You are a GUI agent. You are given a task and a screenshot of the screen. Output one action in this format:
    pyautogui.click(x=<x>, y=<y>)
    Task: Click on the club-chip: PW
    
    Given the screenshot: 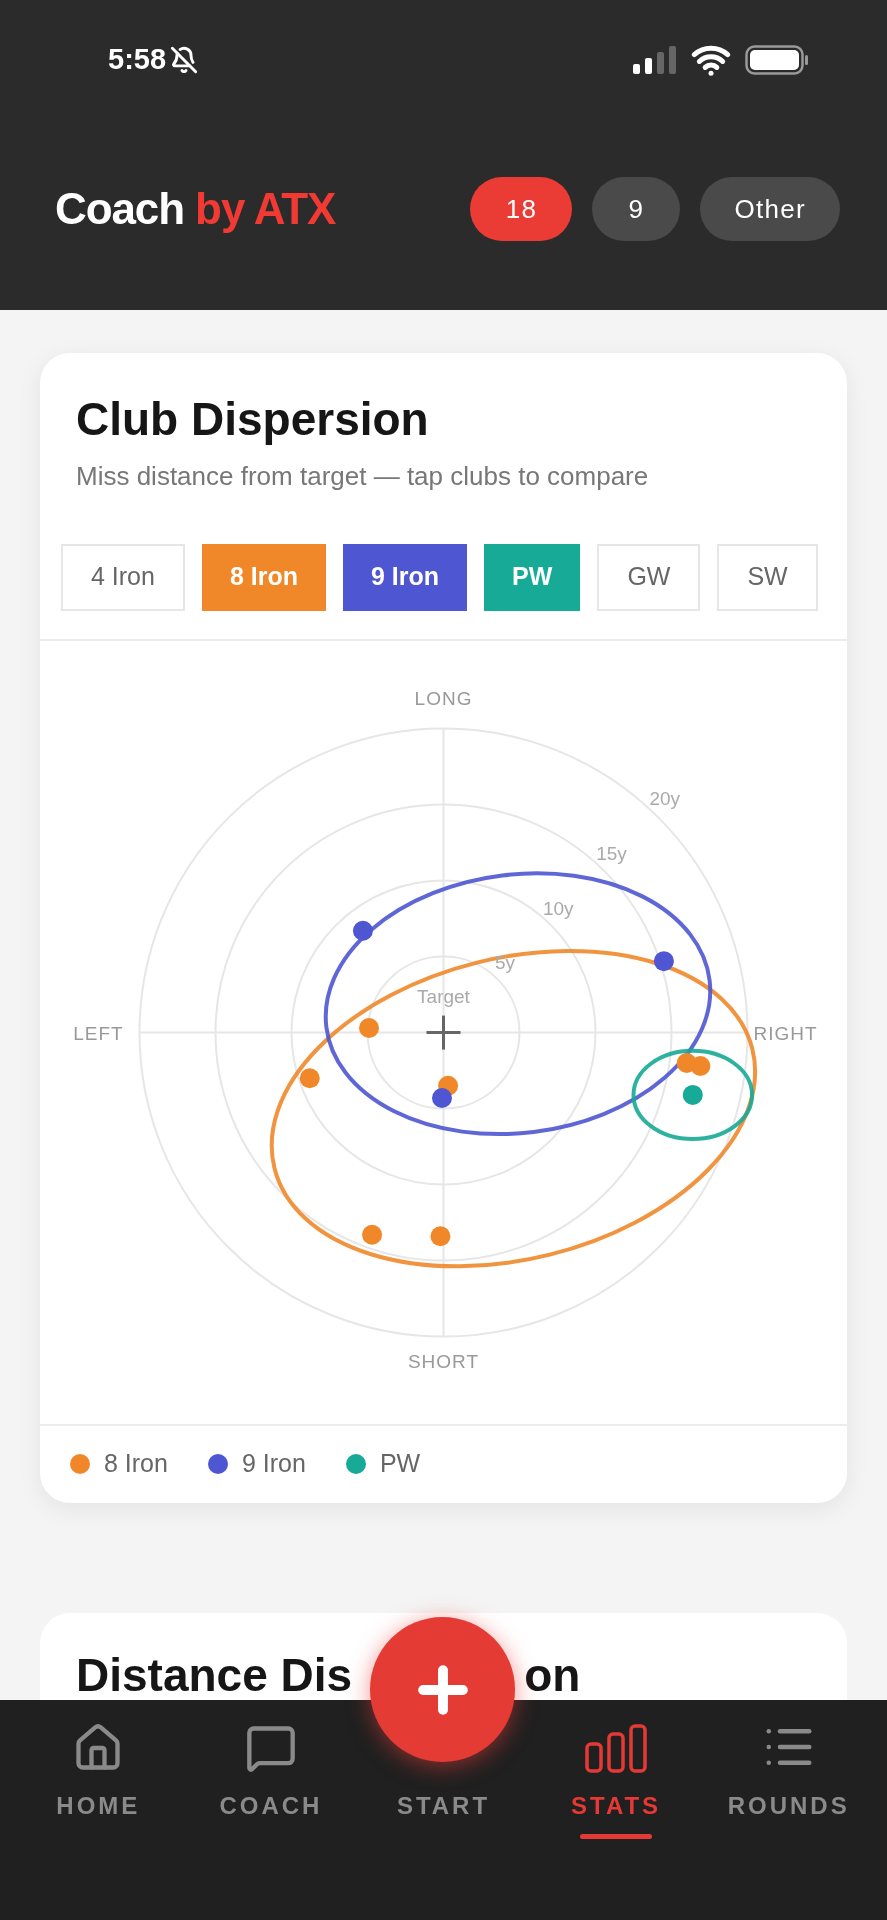 What is the action you would take?
    pyautogui.click(x=532, y=577)
    